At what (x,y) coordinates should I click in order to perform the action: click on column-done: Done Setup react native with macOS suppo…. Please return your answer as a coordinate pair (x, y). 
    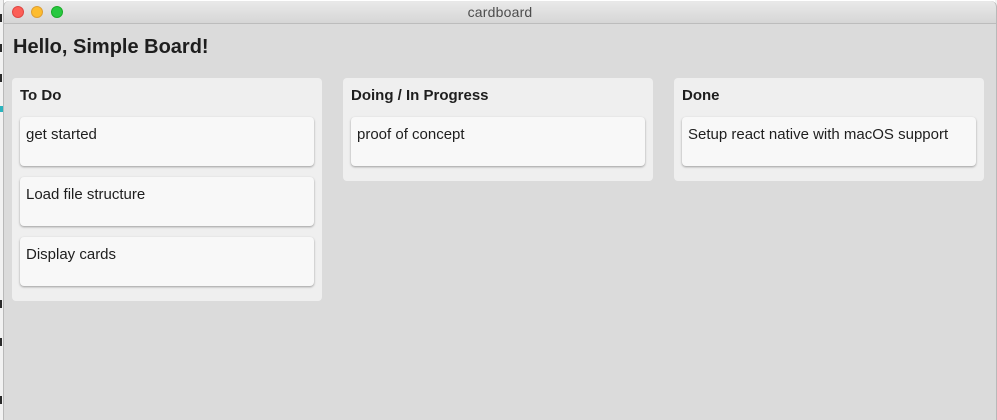
    Looking at the image, I should click on (829, 129).